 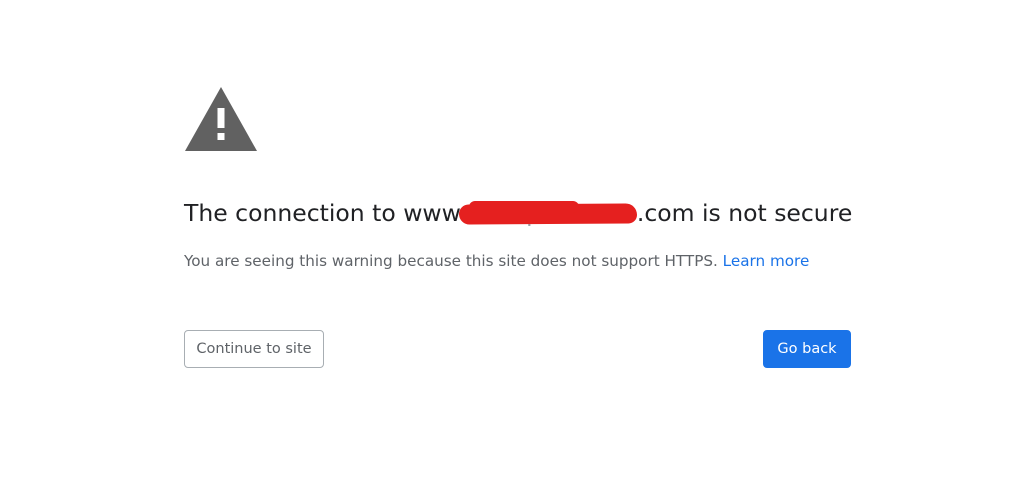 What do you see at coordinates (221, 119) in the screenshot?
I see `warning-triangle-icon` at bounding box center [221, 119].